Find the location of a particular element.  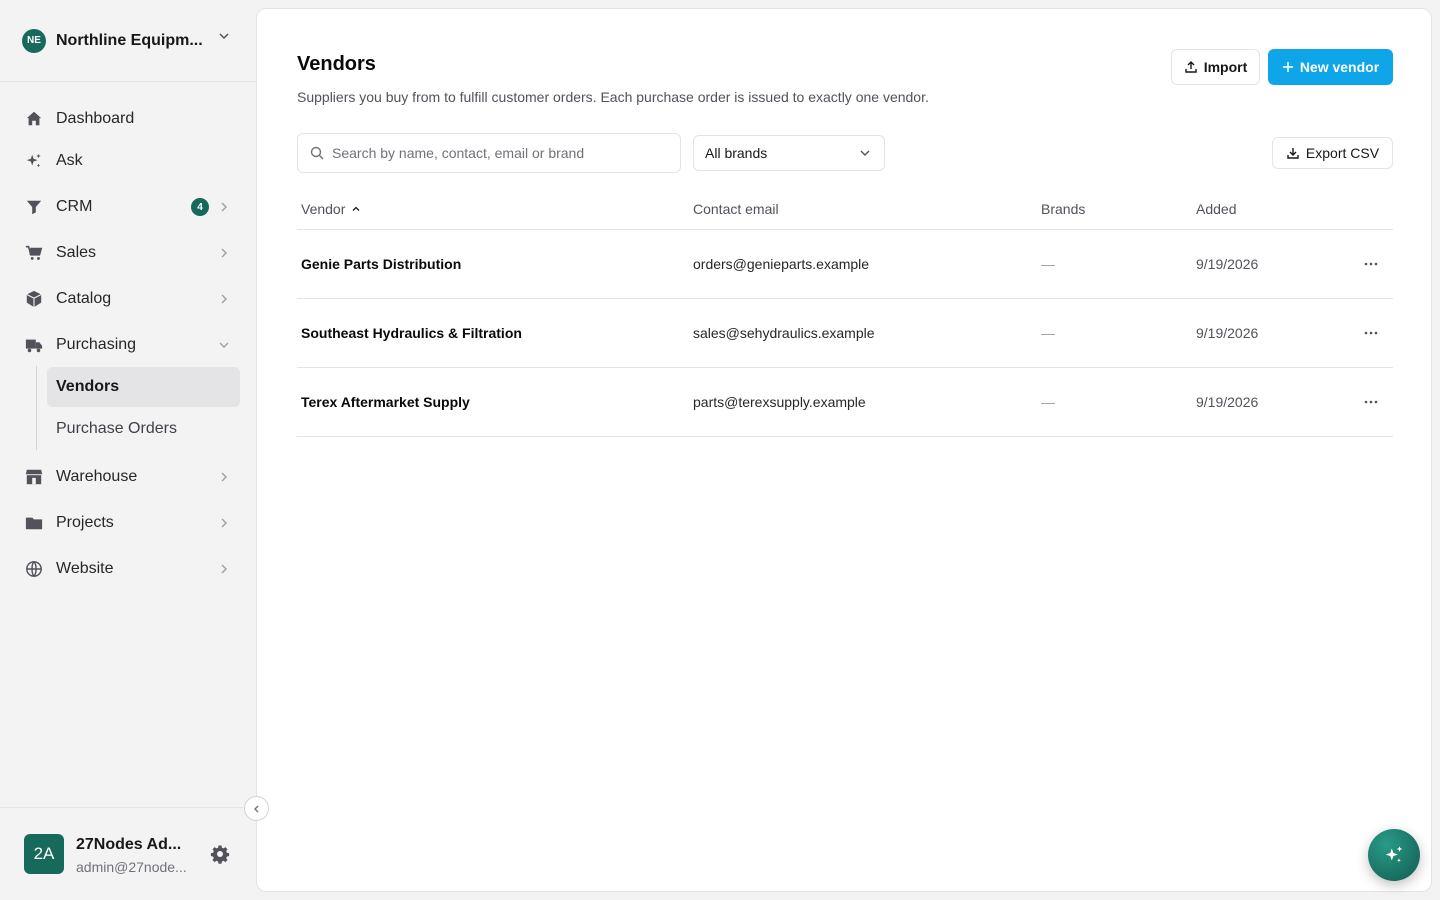

chevron-left-icon is located at coordinates (255, 808).